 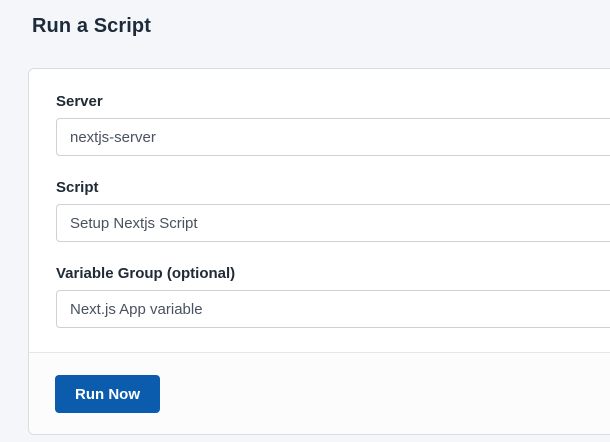 I want to click on page-title: Run a Script, so click(x=91, y=26).